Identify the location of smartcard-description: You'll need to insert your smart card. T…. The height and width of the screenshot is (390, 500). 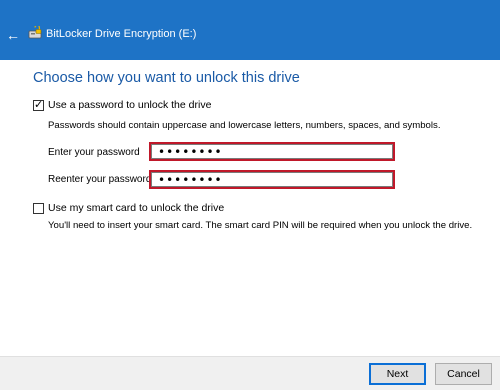
(260, 225).